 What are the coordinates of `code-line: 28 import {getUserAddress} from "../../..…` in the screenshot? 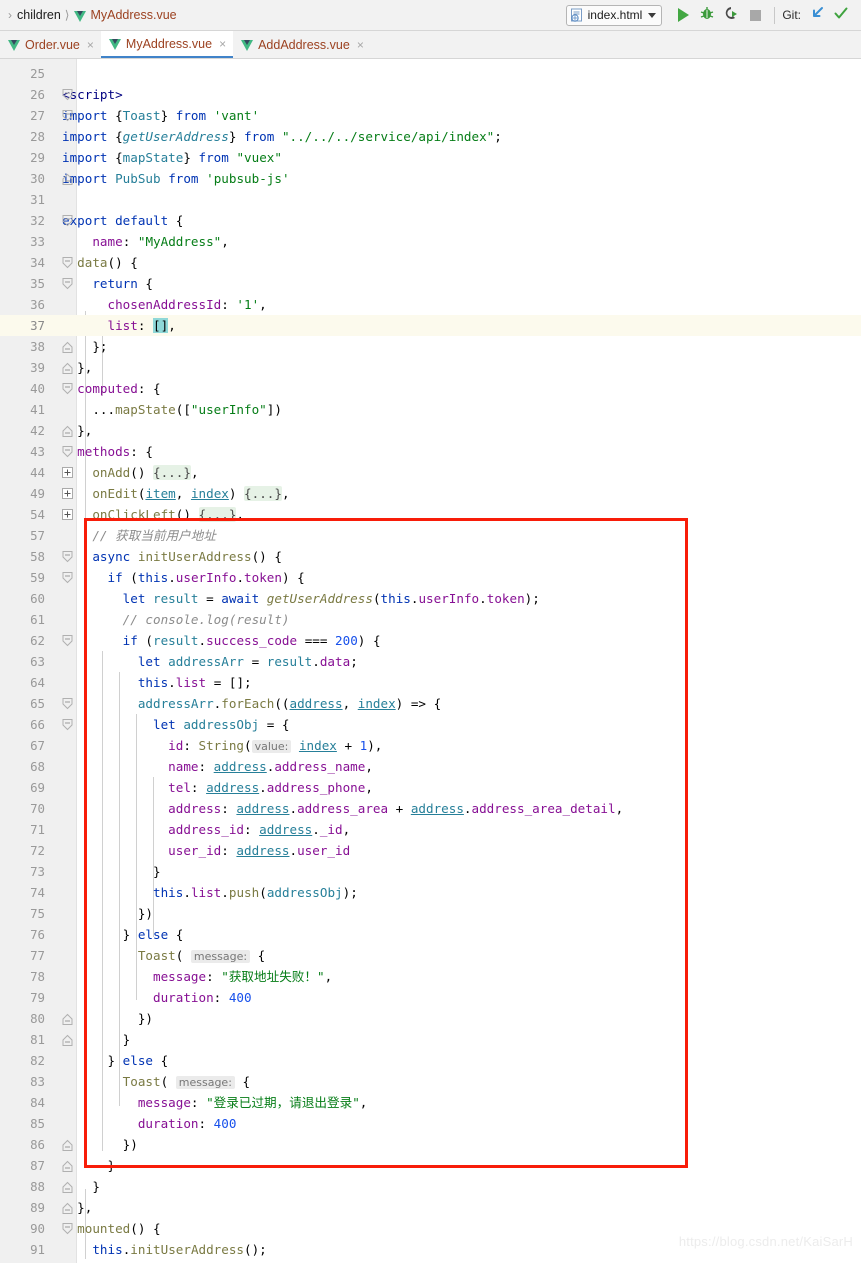 It's located at (430, 136).